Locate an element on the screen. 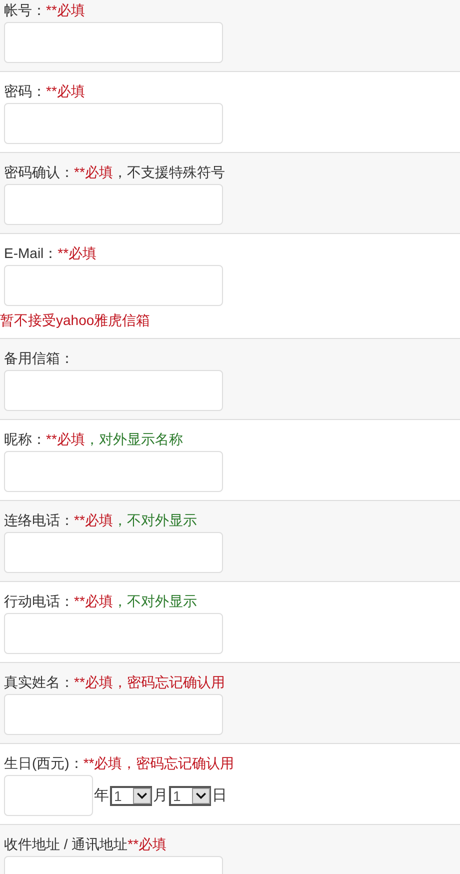  field-label: 密码：**必填 is located at coordinates (45, 91).